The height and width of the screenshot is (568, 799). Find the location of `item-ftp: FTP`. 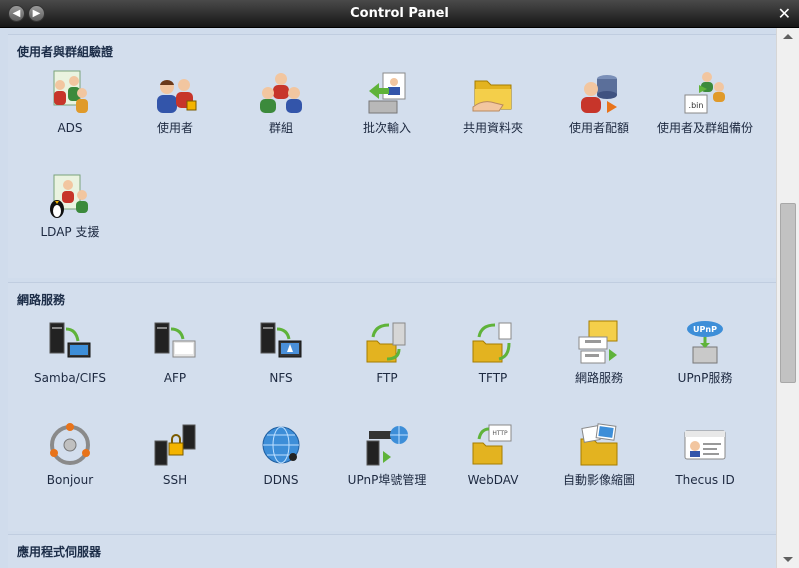

item-ftp: FTP is located at coordinates (387, 352).